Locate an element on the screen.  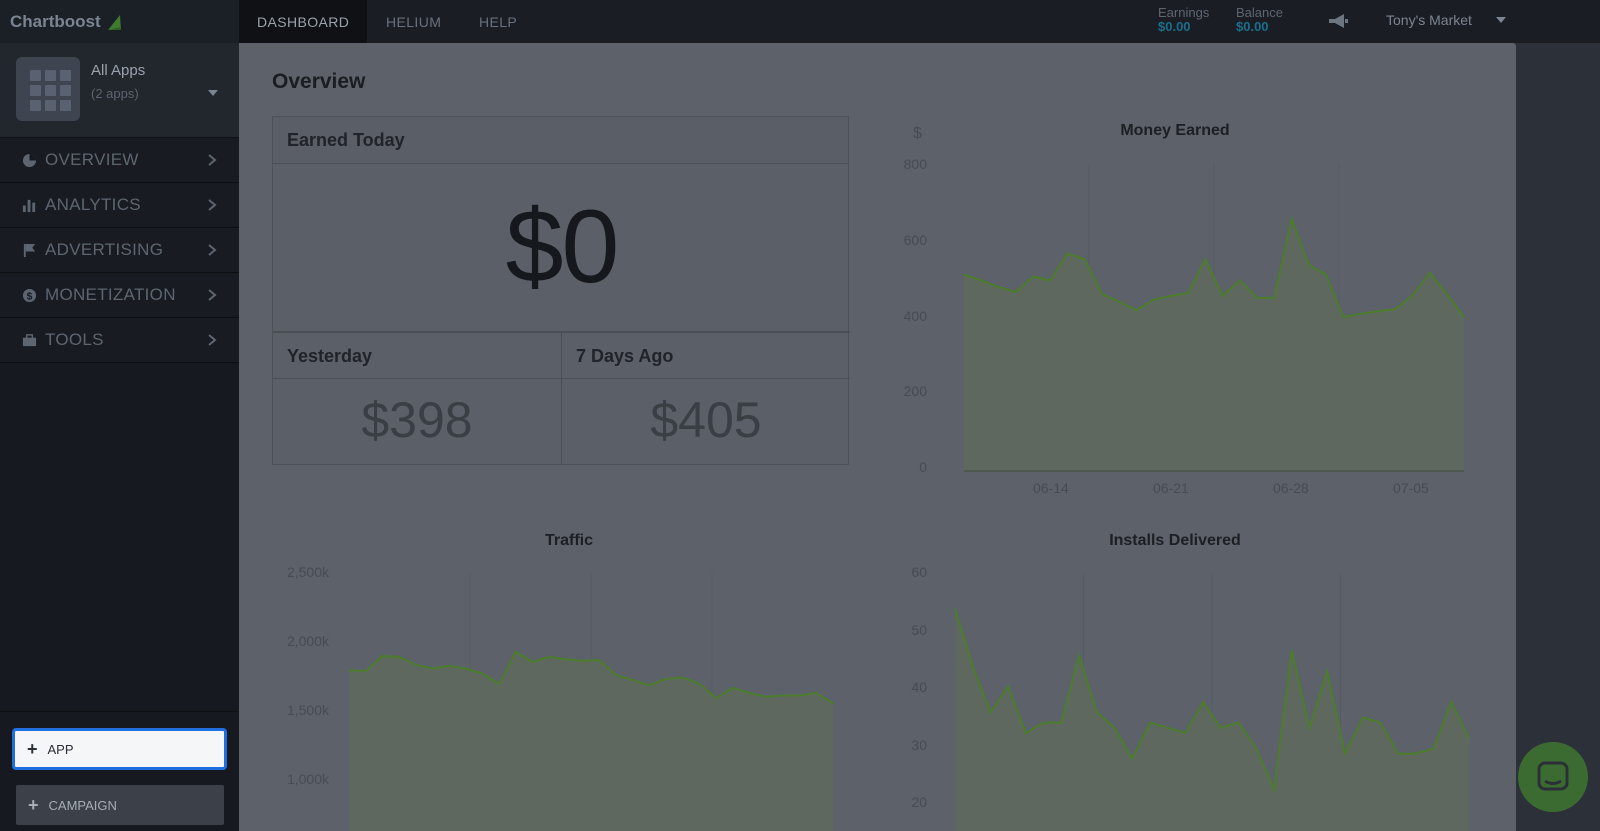
app-selector: All Apps (2 apps) is located at coordinates (119, 90).